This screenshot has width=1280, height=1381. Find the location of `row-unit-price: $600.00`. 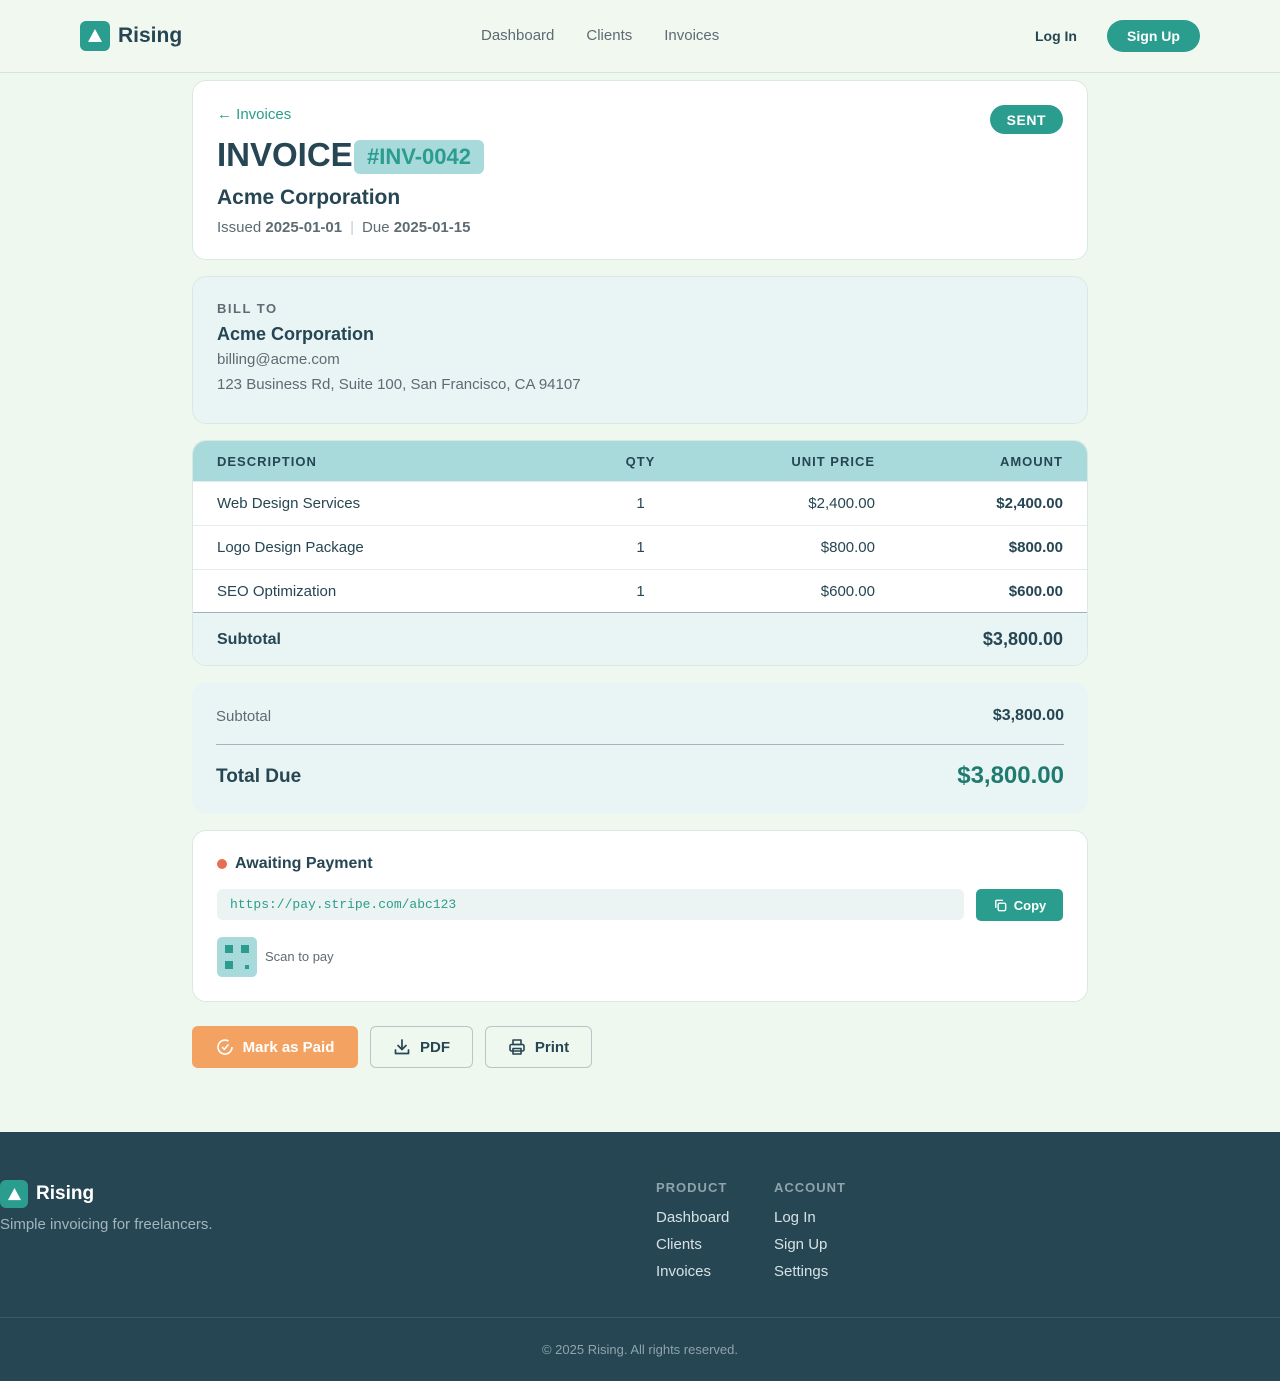

row-unit-price: $600.00 is located at coordinates (847, 591).